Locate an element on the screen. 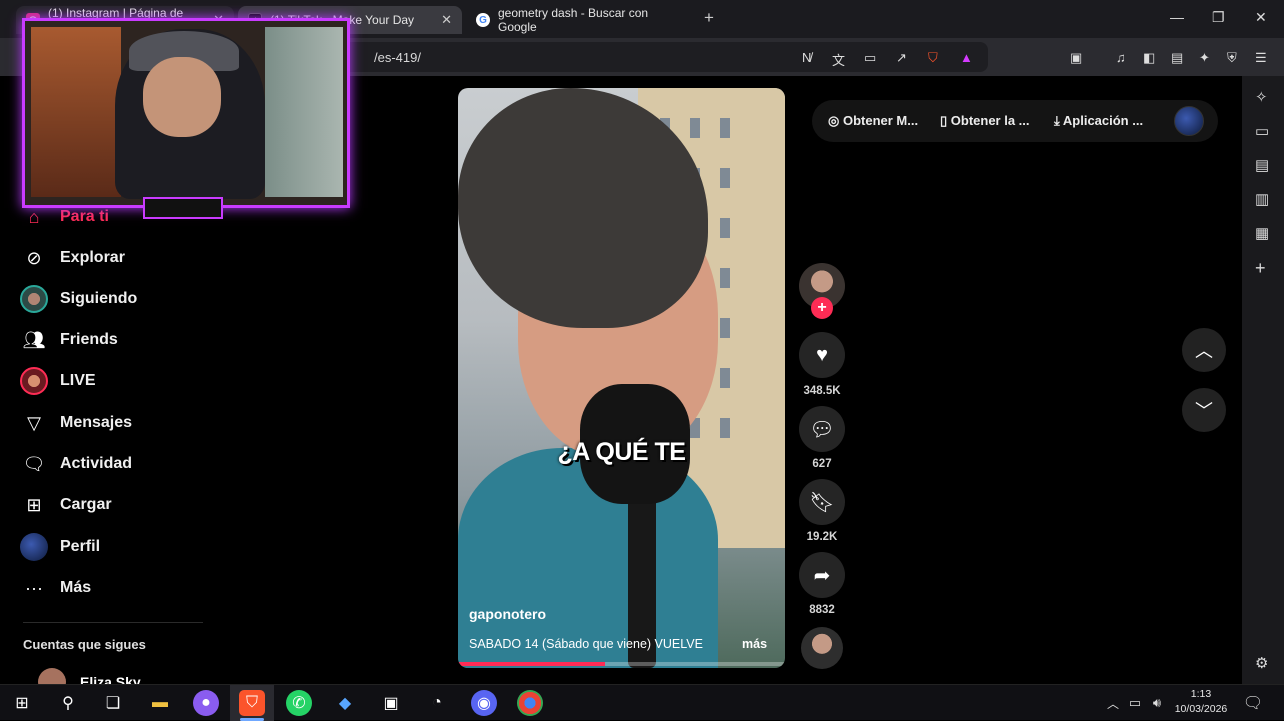 The height and width of the screenshot is (721, 1284). volume-icon: 🔊︎ is located at coordinates (1157, 703).